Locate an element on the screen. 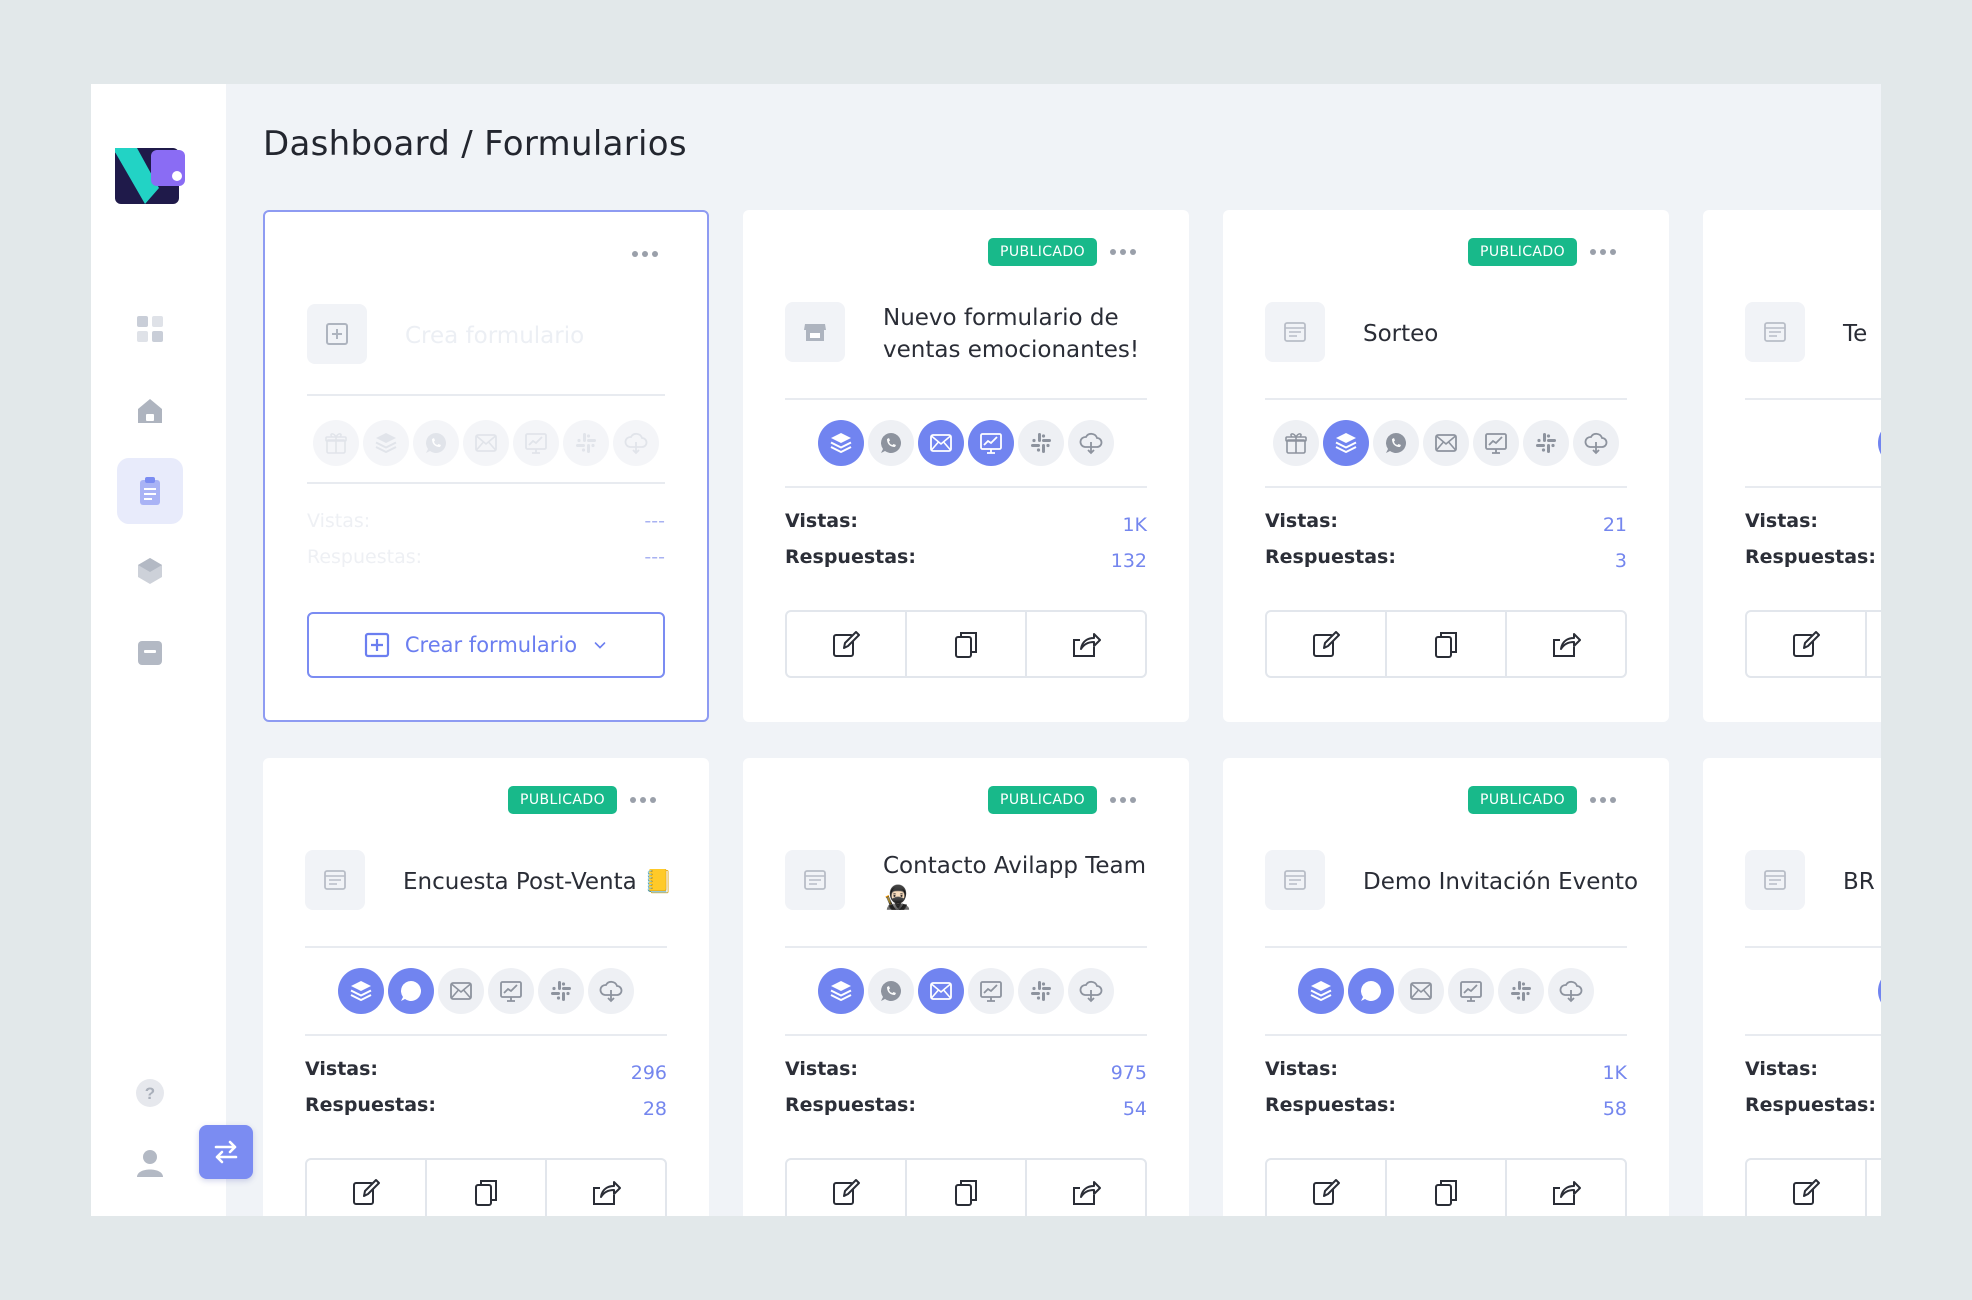 This screenshot has width=1972, height=1300. form-title: BR is located at coordinates (1862, 882).